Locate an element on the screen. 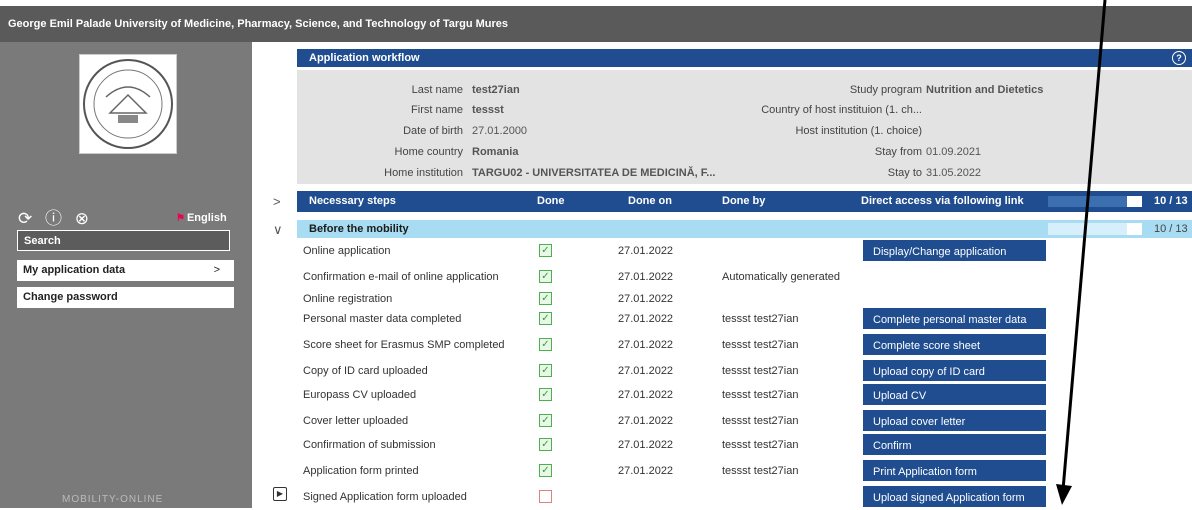 This screenshot has height=510, width=1192. dob-value: 27.01.2000 is located at coordinates (500, 131).